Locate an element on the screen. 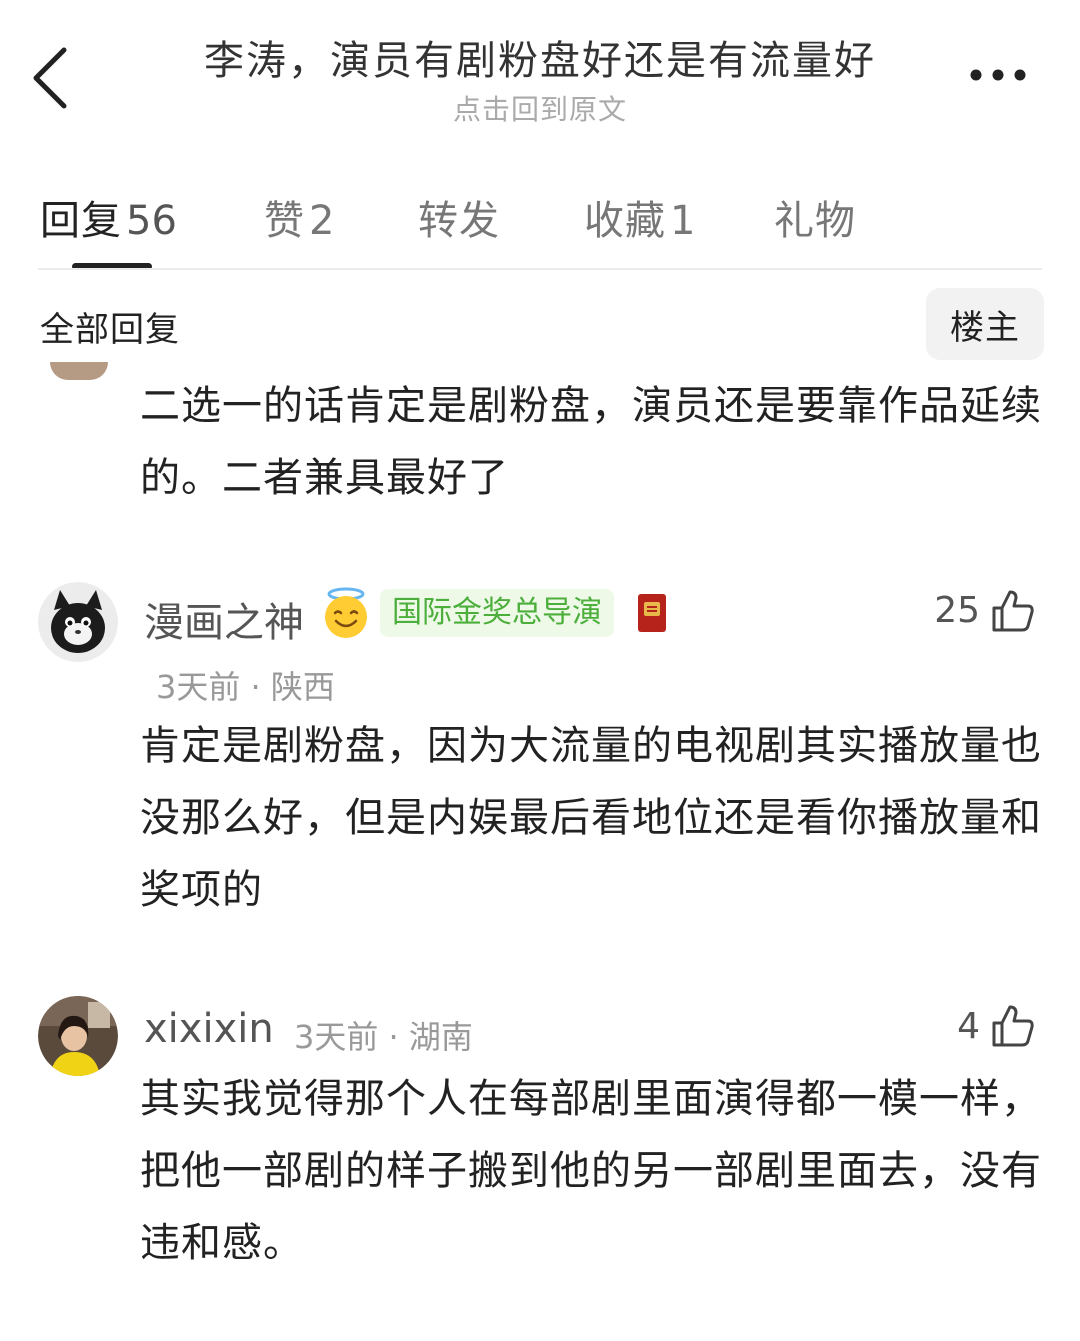 Image resolution: width=1080 pixels, height=1341 pixels. owner-only-button: 楼主 is located at coordinates (985, 324).